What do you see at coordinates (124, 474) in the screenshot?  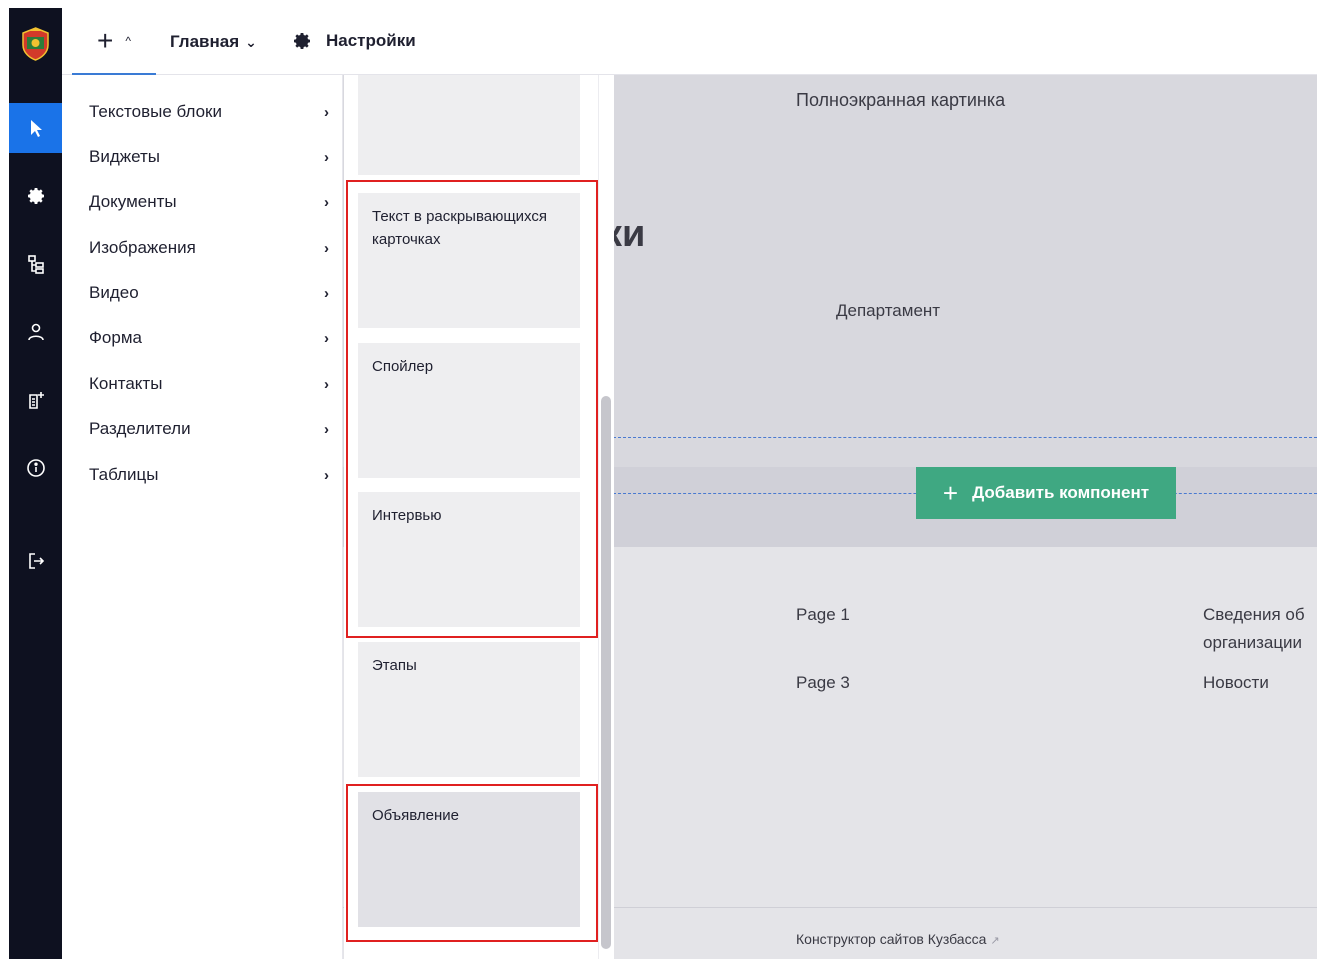 I see `menu-item-label: Таблицы` at bounding box center [124, 474].